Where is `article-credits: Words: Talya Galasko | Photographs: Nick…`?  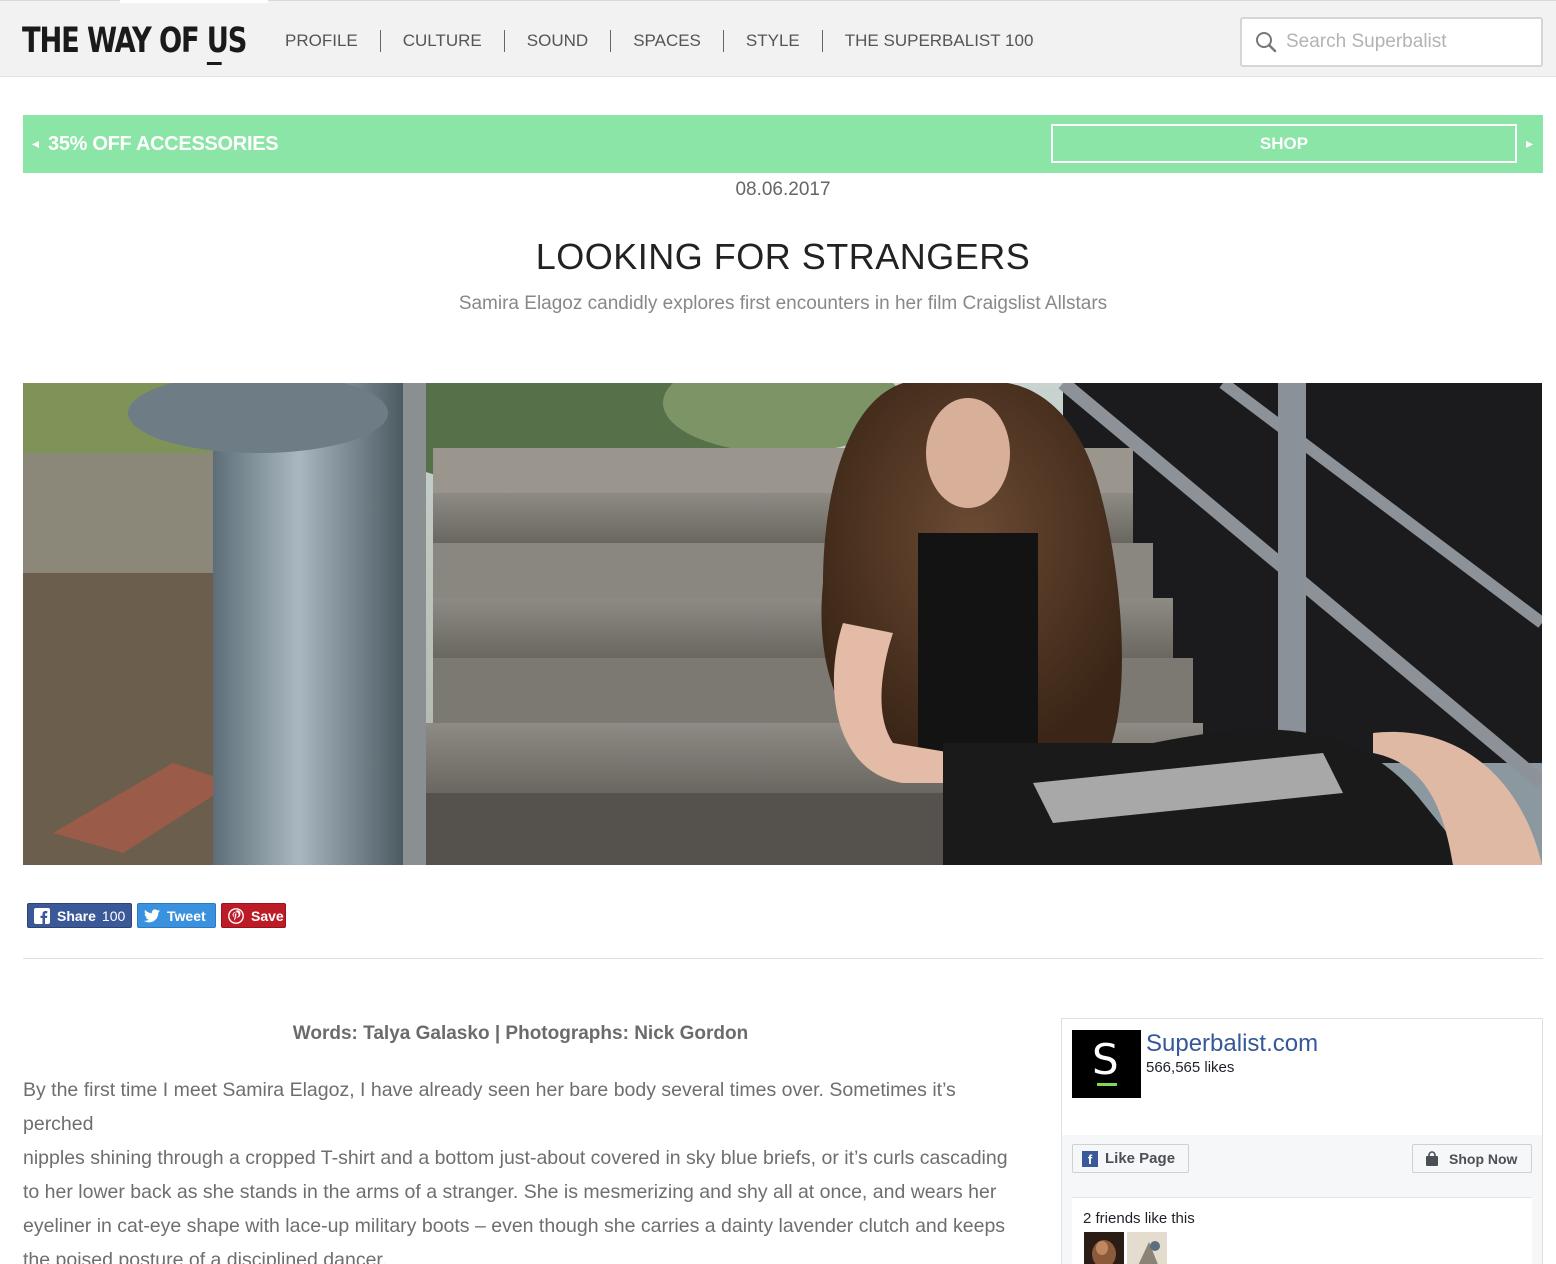 article-credits: Words: Talya Galasko | Photographs: Nick… is located at coordinates (520, 1033).